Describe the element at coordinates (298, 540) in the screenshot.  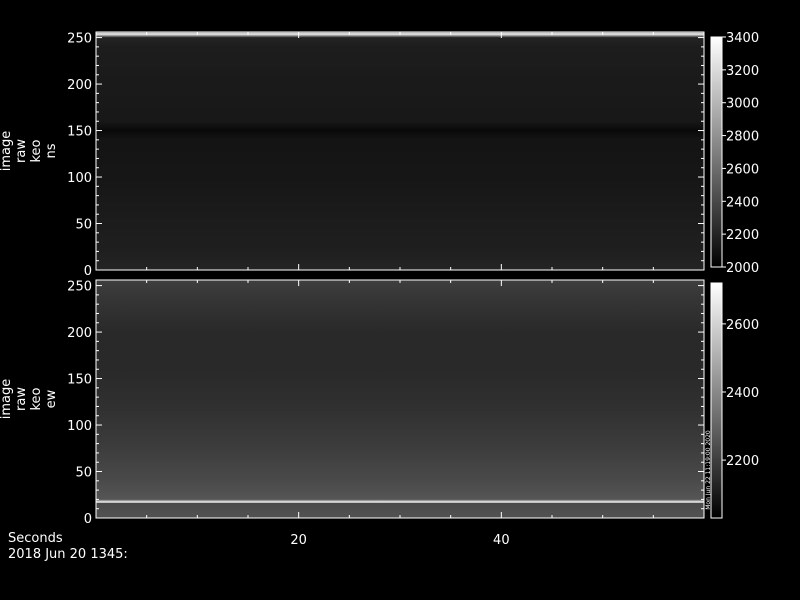
I see `x-tick-label: 20` at that location.